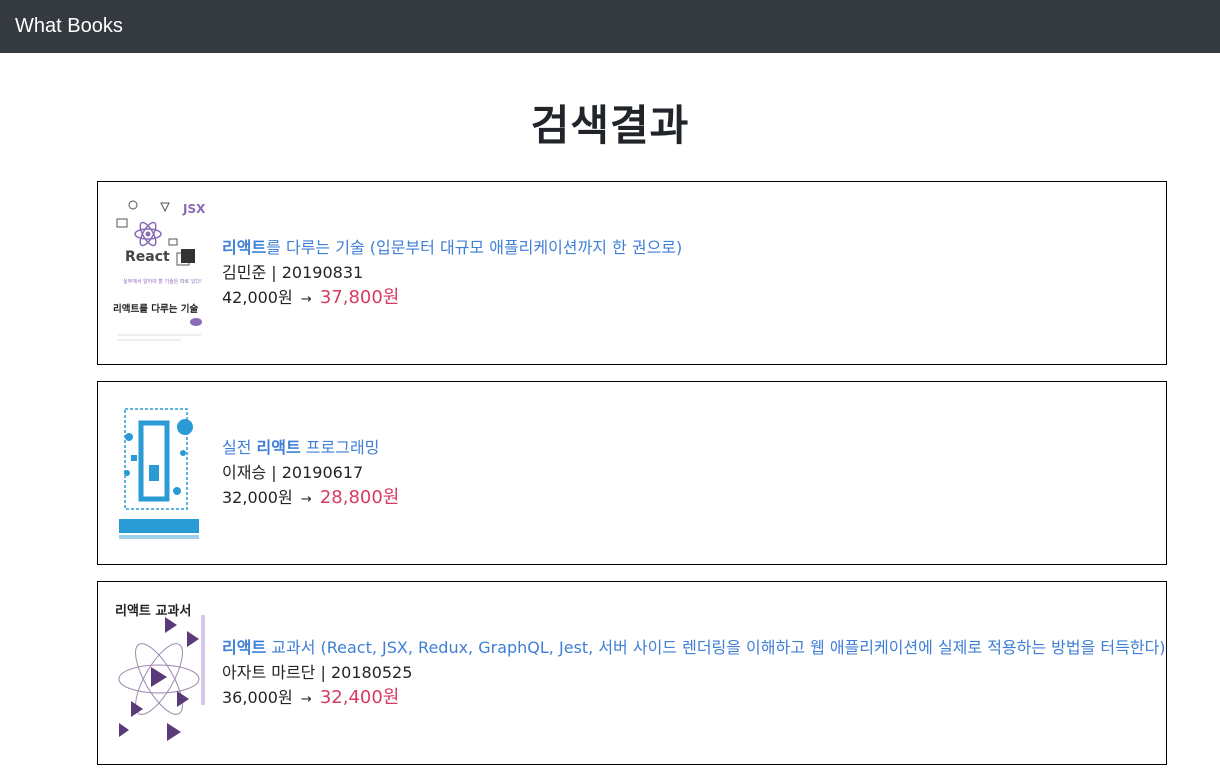  Describe the element at coordinates (359, 497) in the screenshot. I see `book-sale-price: 28,800원` at that location.